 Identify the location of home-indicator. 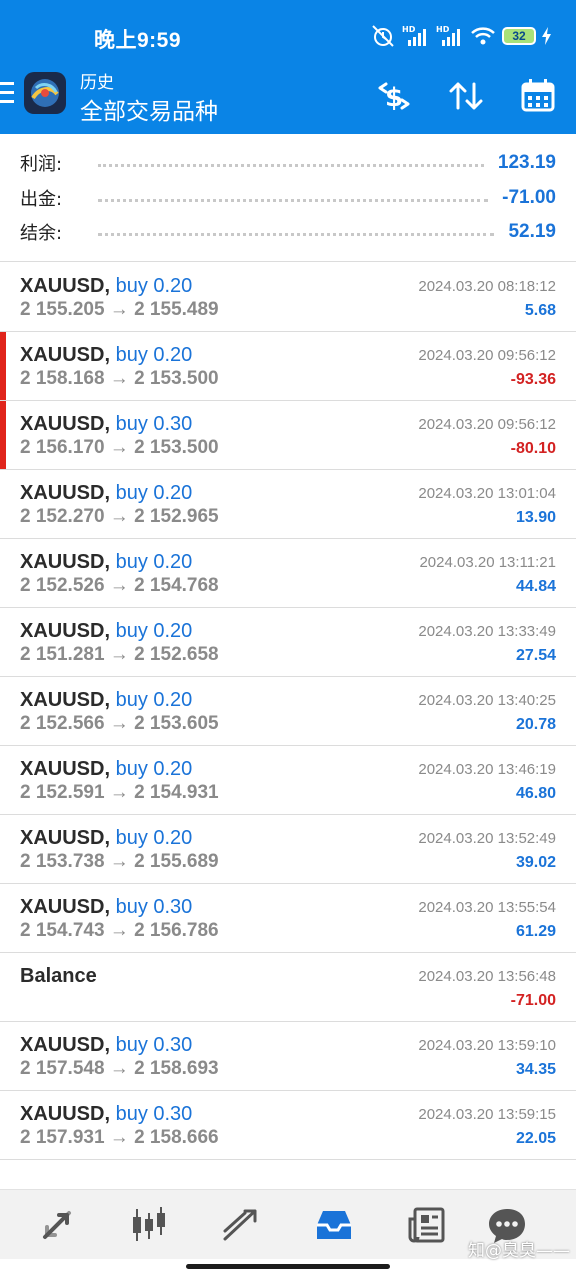
(288, 1266).